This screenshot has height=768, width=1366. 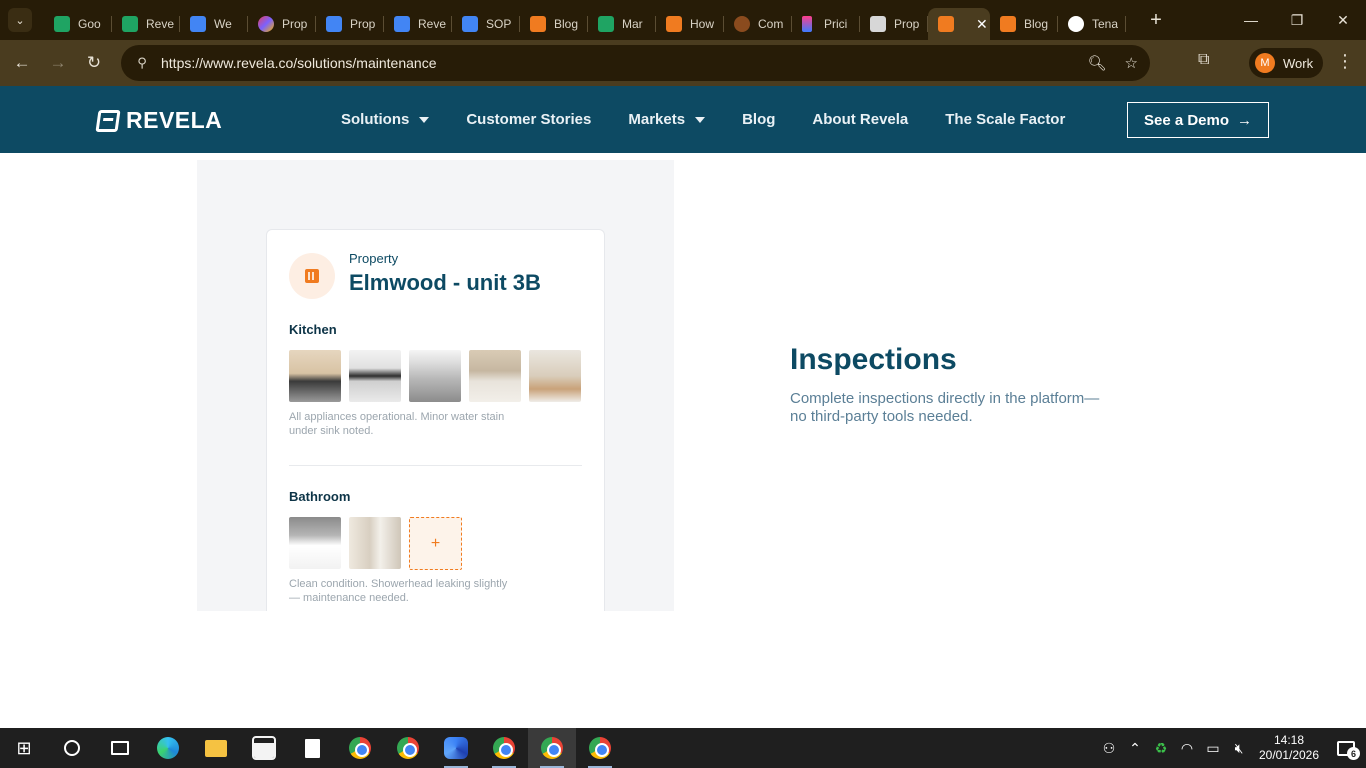 I want to click on nav-item-blog: Blog, so click(x=758, y=119).